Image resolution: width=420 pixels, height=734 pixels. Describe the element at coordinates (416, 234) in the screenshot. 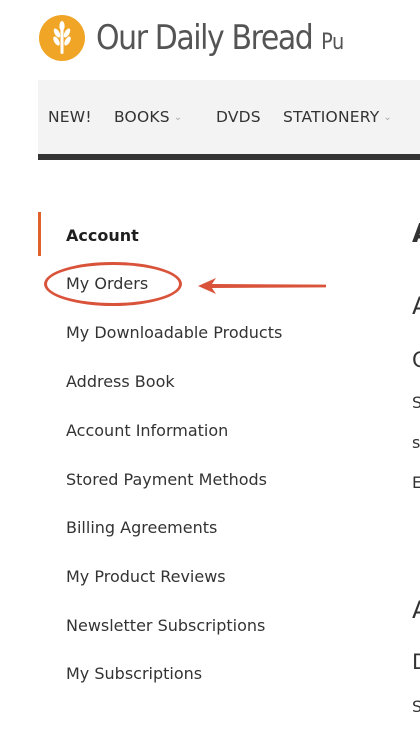

I see `main-title-fragment: A` at that location.